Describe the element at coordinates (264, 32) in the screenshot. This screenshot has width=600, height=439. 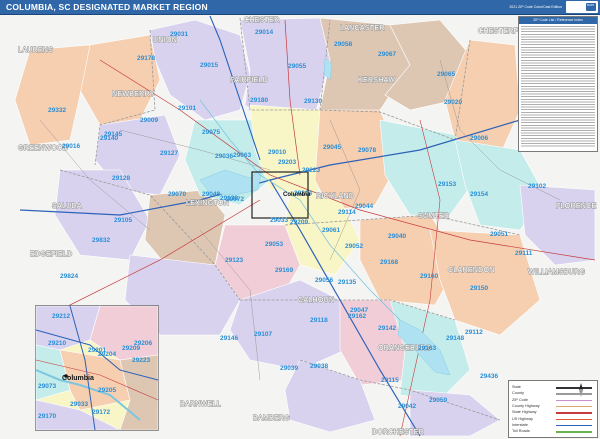
I see `zip-code-label: 29014` at that location.